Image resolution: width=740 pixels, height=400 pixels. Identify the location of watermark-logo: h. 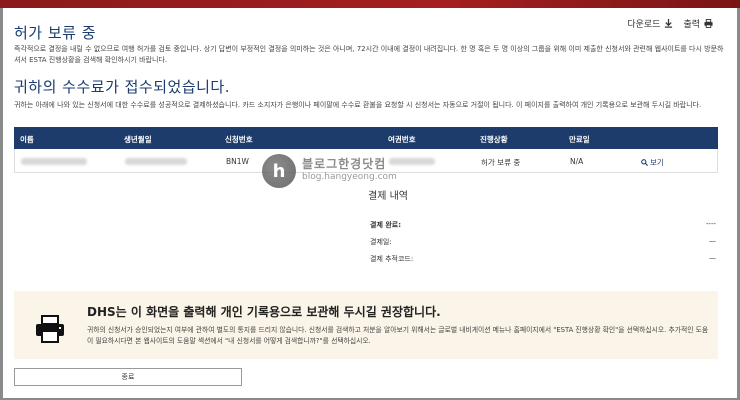
(279, 171).